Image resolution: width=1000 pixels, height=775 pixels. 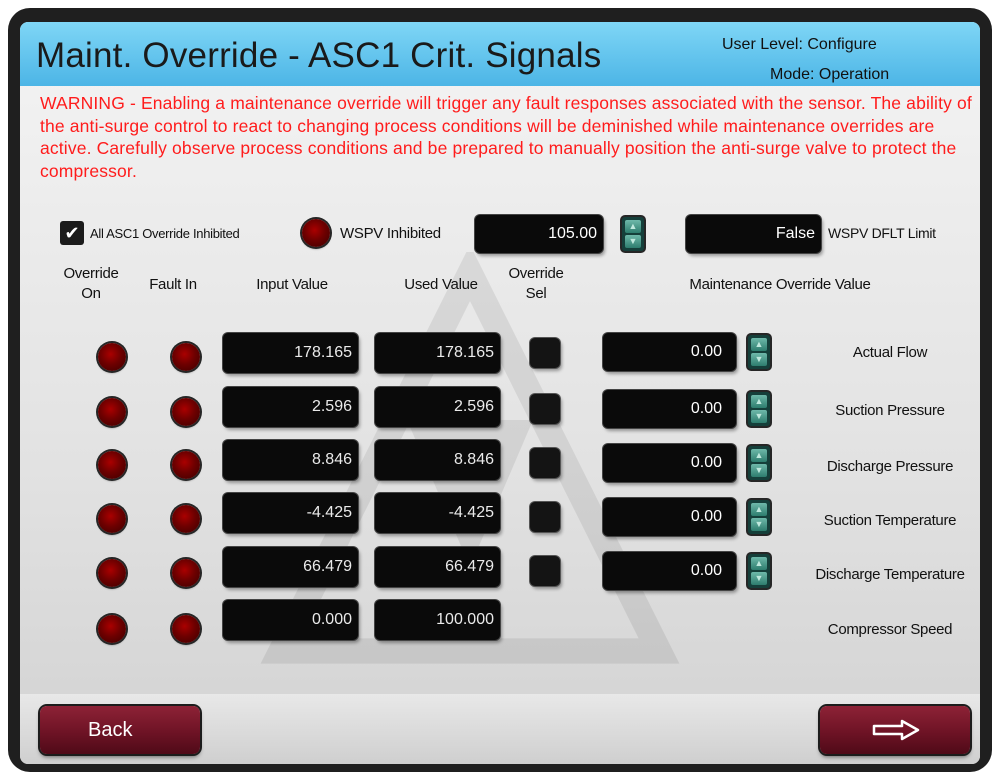 I want to click on input-value-field: 2.596, so click(x=290, y=407).